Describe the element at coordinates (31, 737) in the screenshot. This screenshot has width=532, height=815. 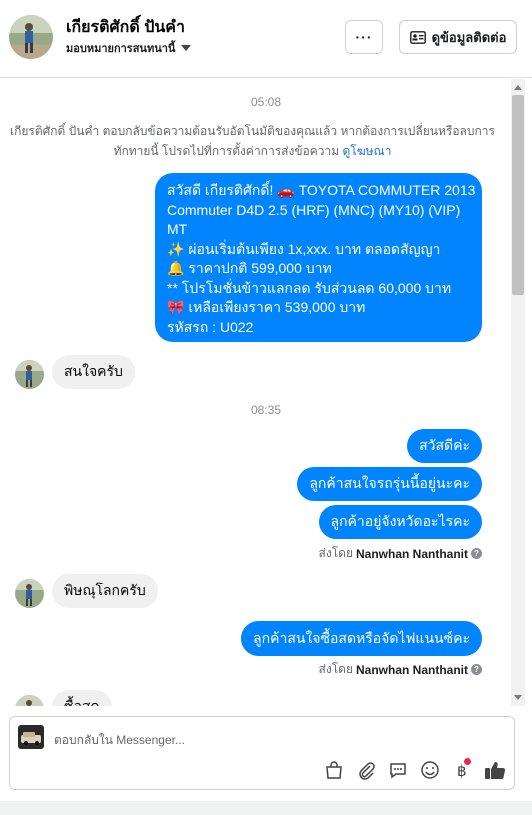
I see `page-avatar` at that location.